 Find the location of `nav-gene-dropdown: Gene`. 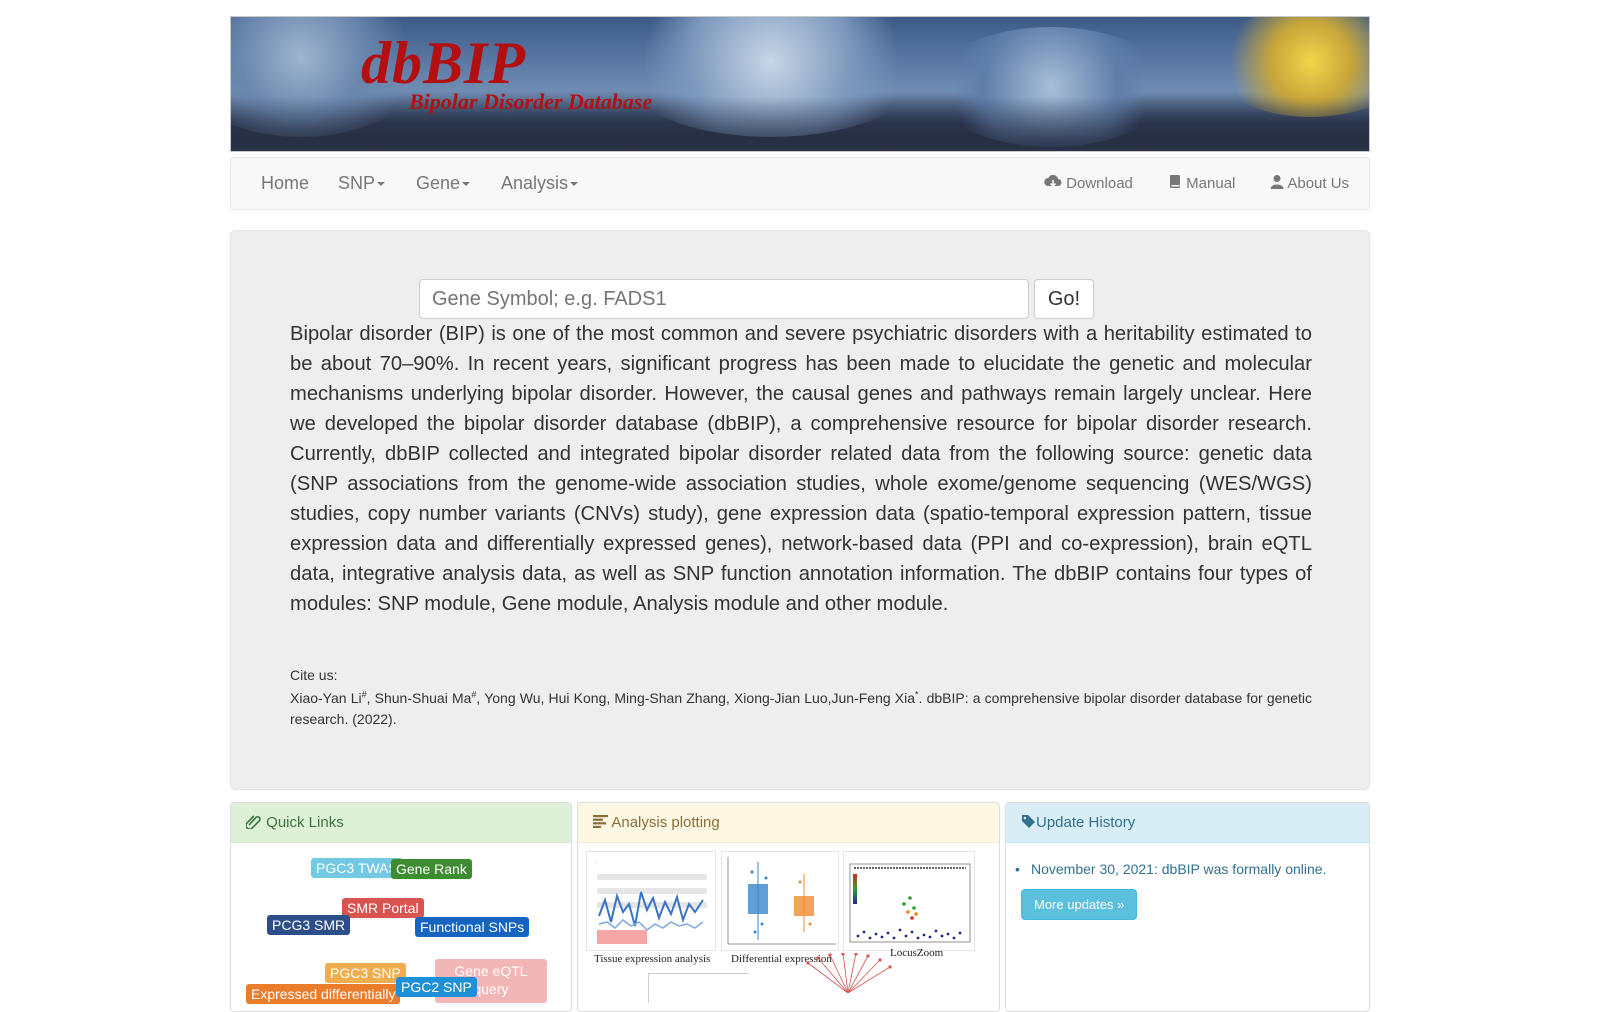

nav-gene-dropdown: Gene is located at coordinates (443, 183).